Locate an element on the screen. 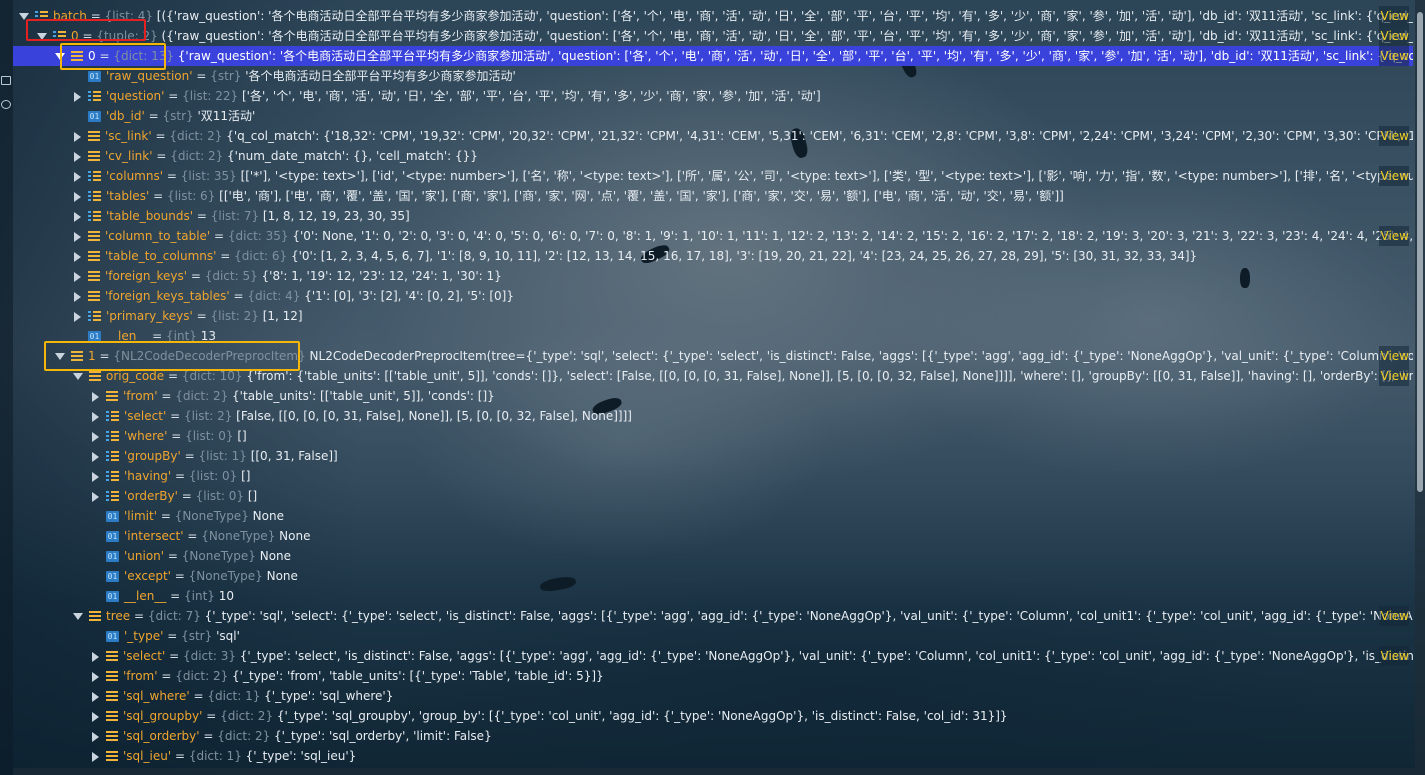 This screenshot has width=1425, height=775. row-value: 'sql' is located at coordinates (226, 636).